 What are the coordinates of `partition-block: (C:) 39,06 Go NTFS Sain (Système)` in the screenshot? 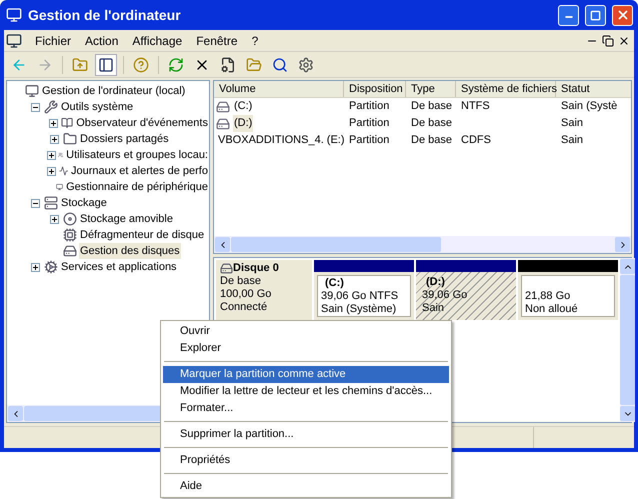 It's located at (364, 290).